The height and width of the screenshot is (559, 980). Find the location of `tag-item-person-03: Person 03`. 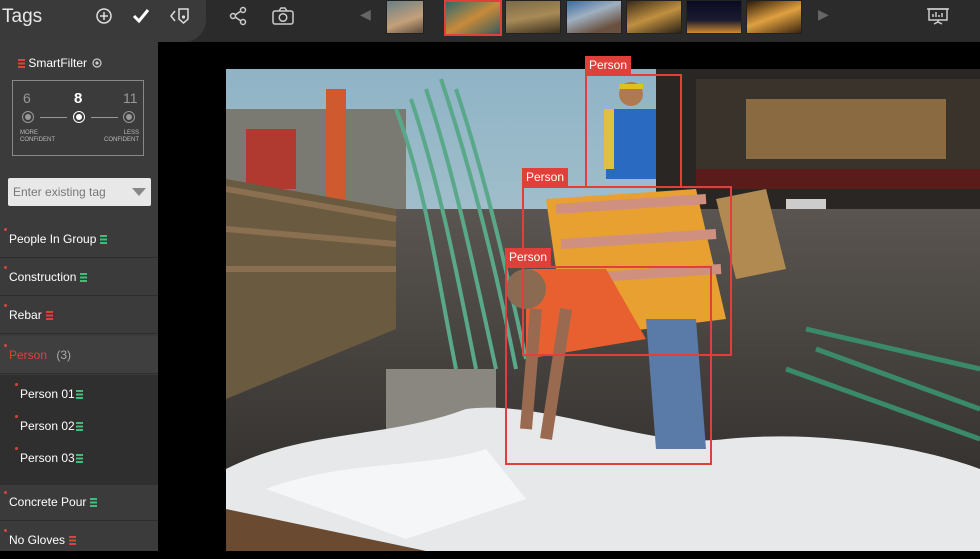

tag-item-person-03: Person 03 is located at coordinates (79, 458).